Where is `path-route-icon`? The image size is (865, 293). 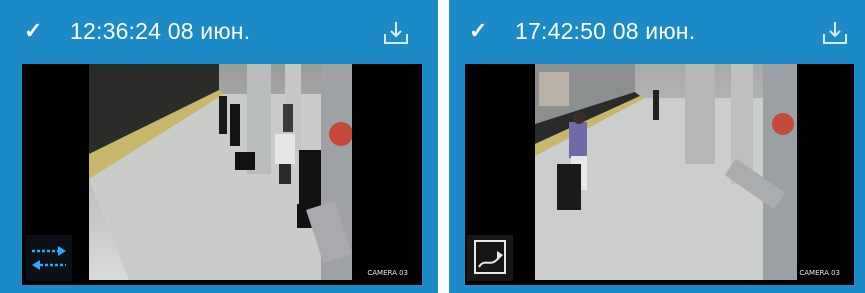 path-route-icon is located at coordinates (490, 257).